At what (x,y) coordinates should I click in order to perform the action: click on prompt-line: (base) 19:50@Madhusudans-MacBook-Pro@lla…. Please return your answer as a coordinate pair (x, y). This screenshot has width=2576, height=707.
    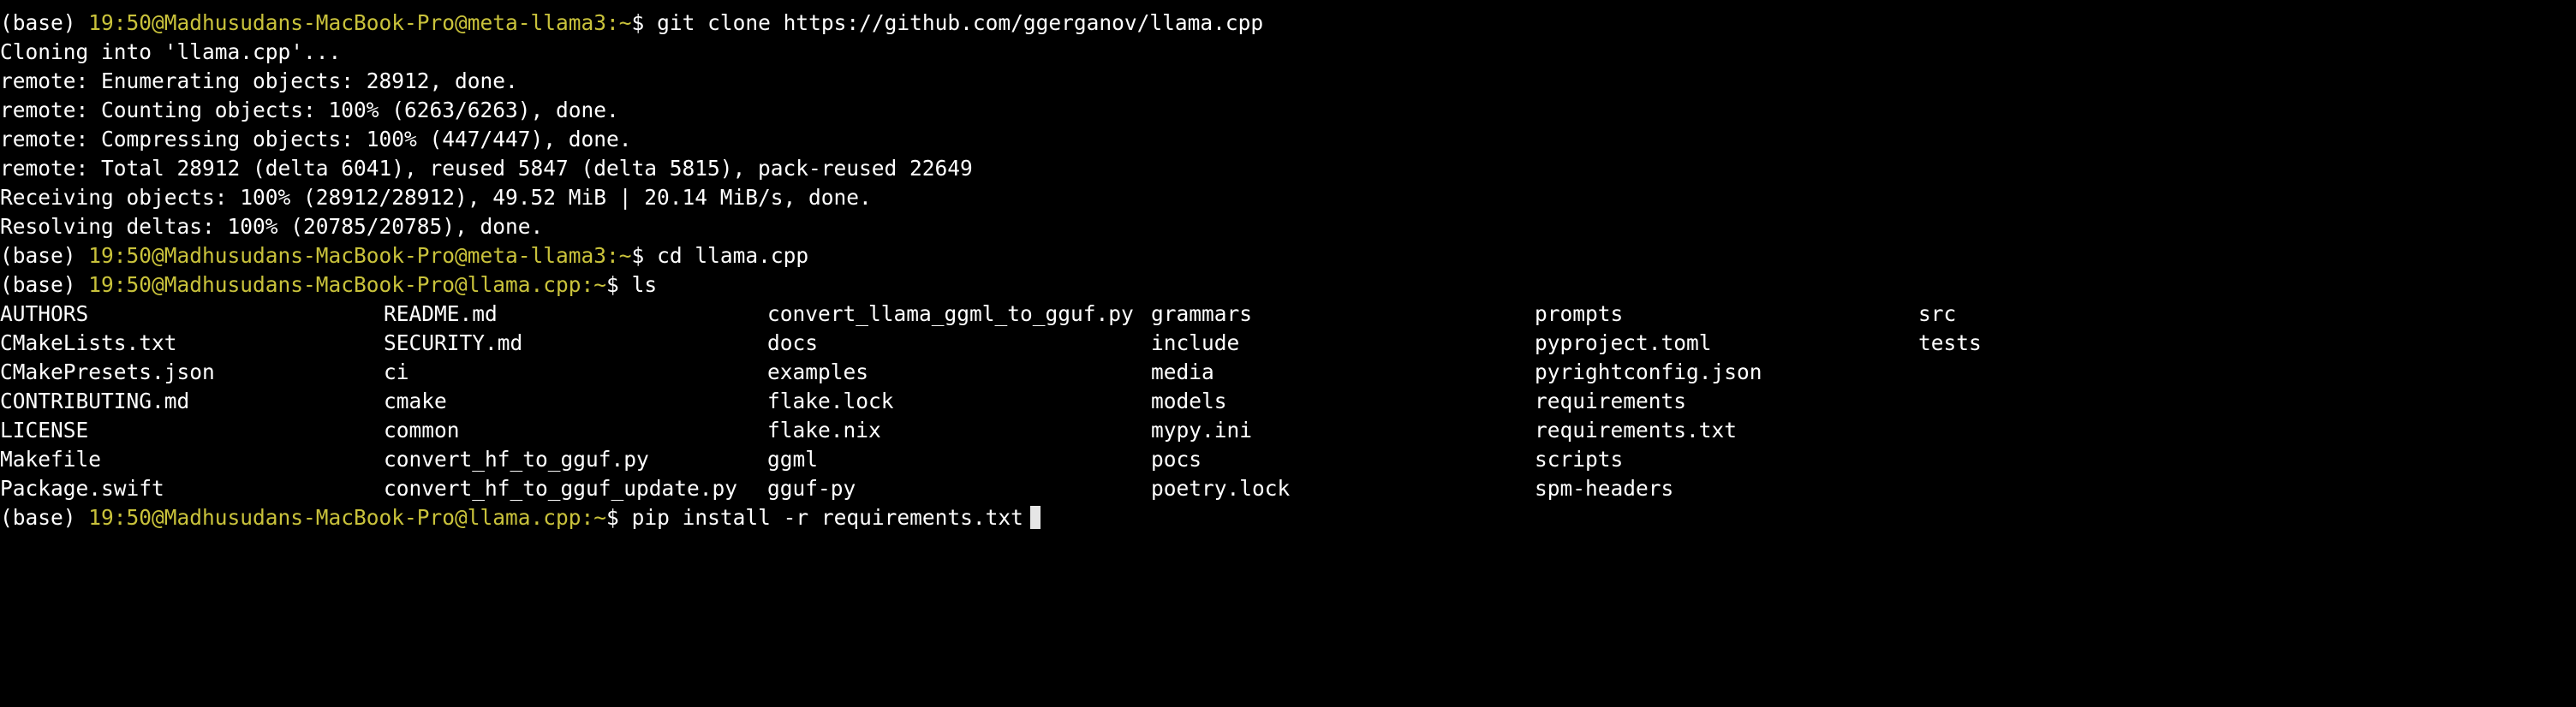
    Looking at the image, I should click on (1288, 285).